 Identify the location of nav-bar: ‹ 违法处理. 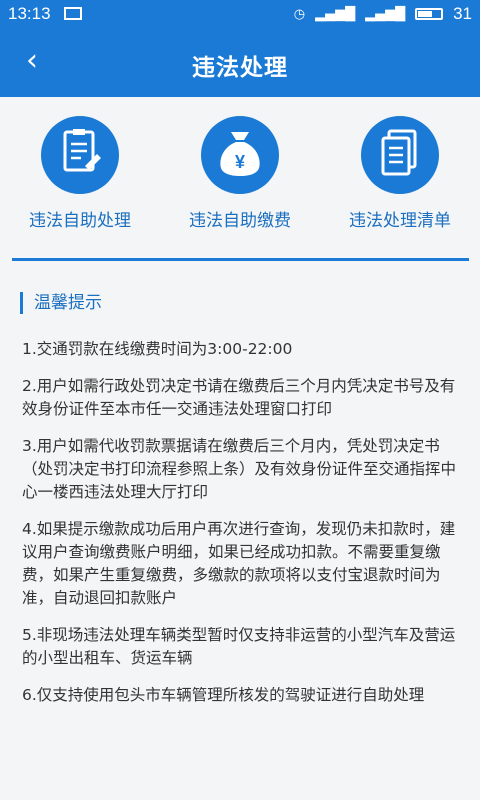
(240, 62).